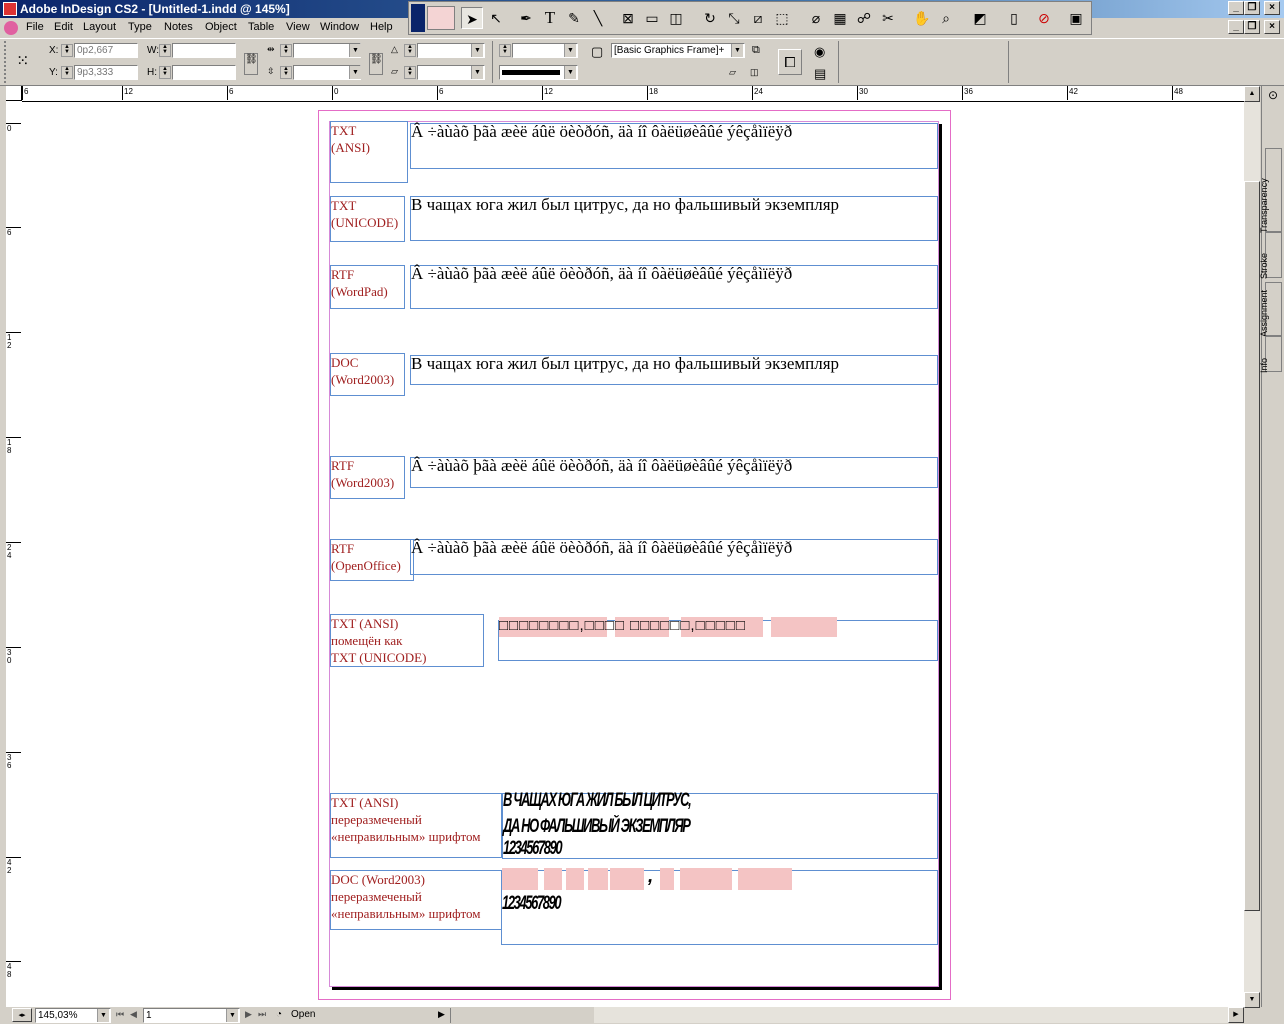  Describe the element at coordinates (820, 74) in the screenshot. I see `palette-options-icon: ▤` at that location.